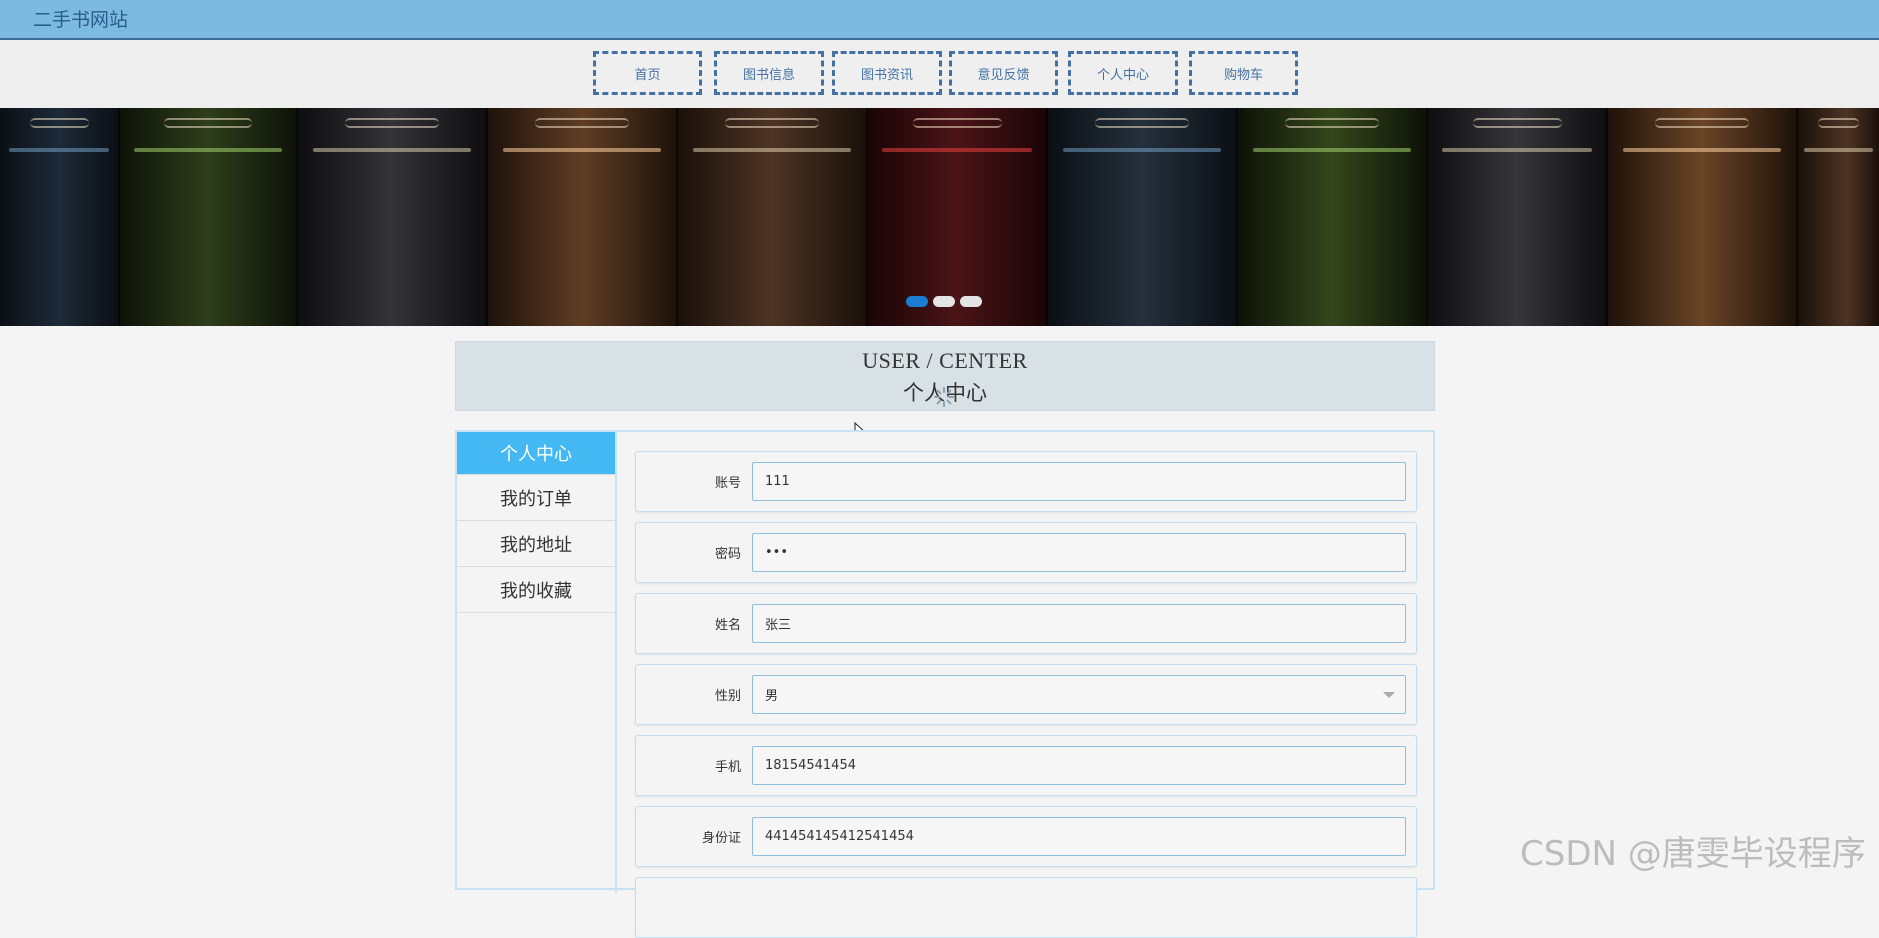 Image resolution: width=1879 pixels, height=938 pixels. Describe the element at coordinates (536, 498) in the screenshot. I see `sidebar-item-orders: 我的订单` at that location.